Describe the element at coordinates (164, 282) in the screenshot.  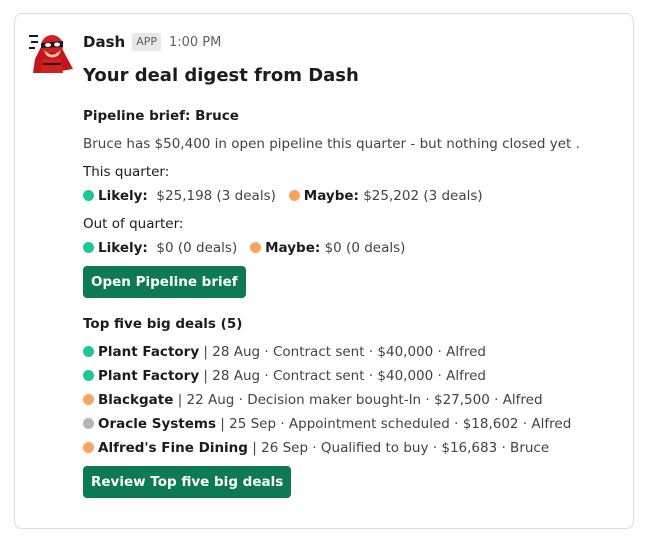
I see `open-pipeline-brief-button: Open Pipeline brief` at that location.